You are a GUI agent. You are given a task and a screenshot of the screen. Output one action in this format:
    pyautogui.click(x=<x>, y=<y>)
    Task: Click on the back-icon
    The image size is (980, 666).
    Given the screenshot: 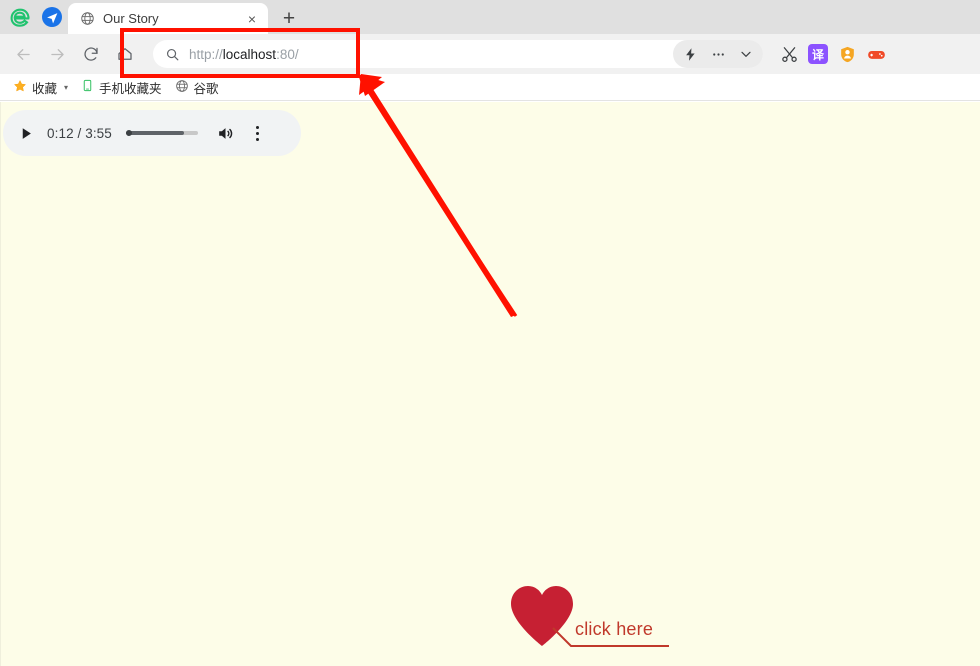 What is the action you would take?
    pyautogui.click(x=23, y=54)
    